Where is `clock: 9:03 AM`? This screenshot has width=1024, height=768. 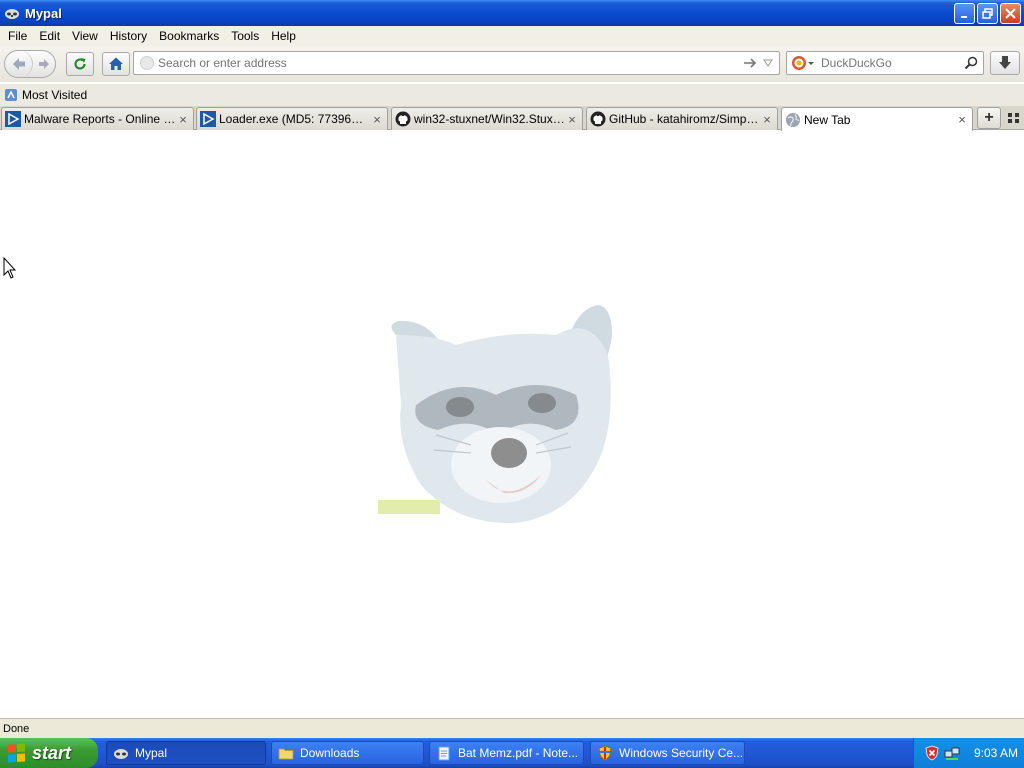 clock: 9:03 AM is located at coordinates (996, 753).